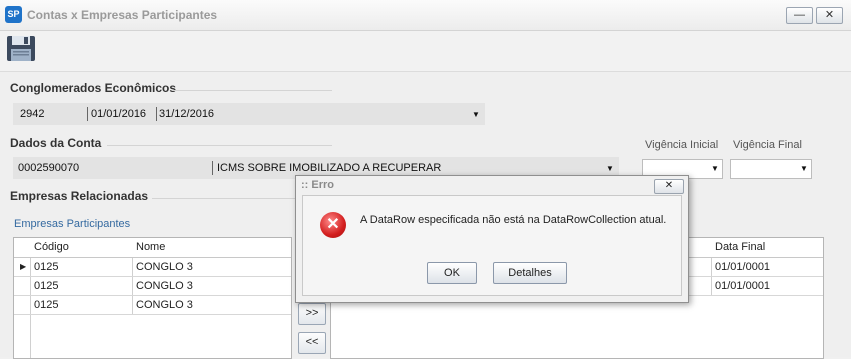  Describe the element at coordinates (49, 168) in the screenshot. I see `conta-number: 0002590070` at that location.